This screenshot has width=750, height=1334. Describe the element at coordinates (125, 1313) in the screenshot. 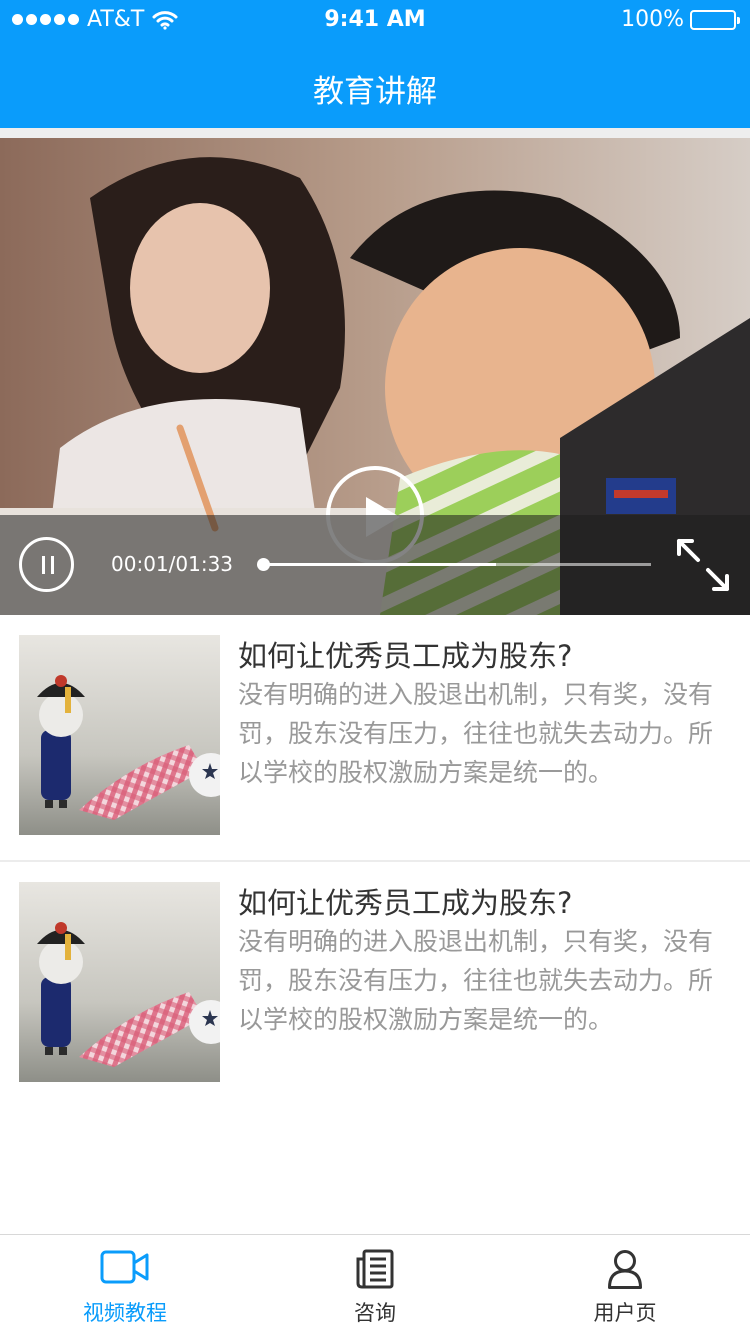

I see `tab-label: 视频教程` at that location.